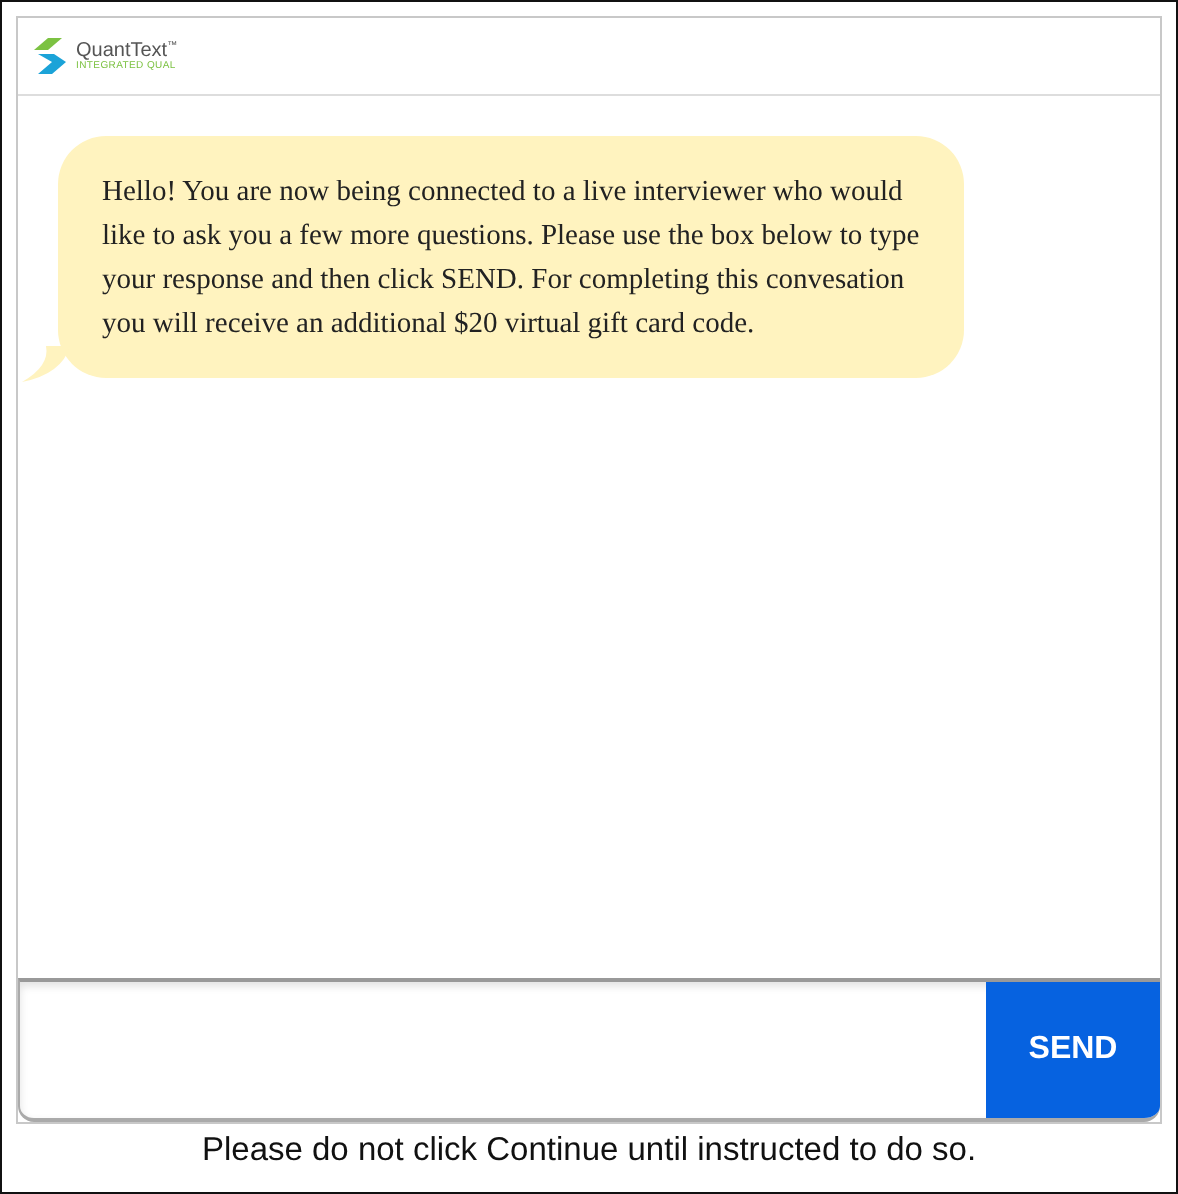 The width and height of the screenshot is (1178, 1194). What do you see at coordinates (589, 1150) in the screenshot?
I see `instruction-text: Please do not click Continue until instructed to do so.` at bounding box center [589, 1150].